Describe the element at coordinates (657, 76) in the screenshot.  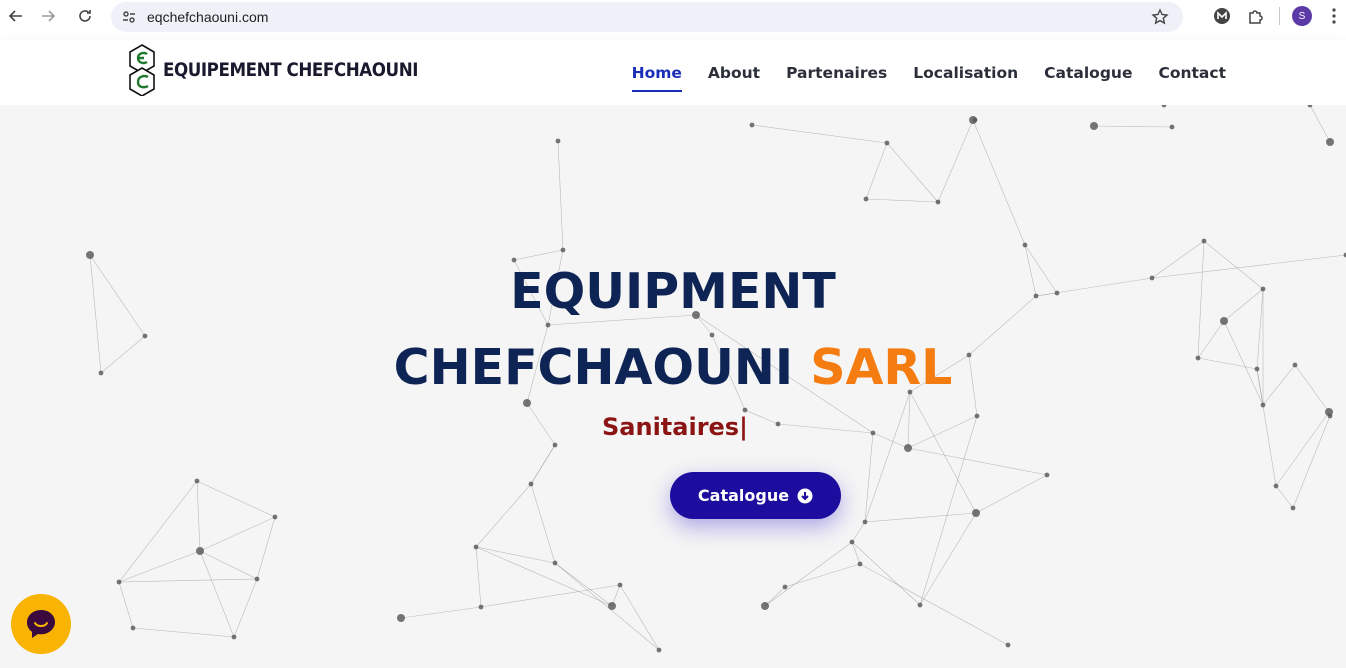
I see `nav-home: Home` at that location.